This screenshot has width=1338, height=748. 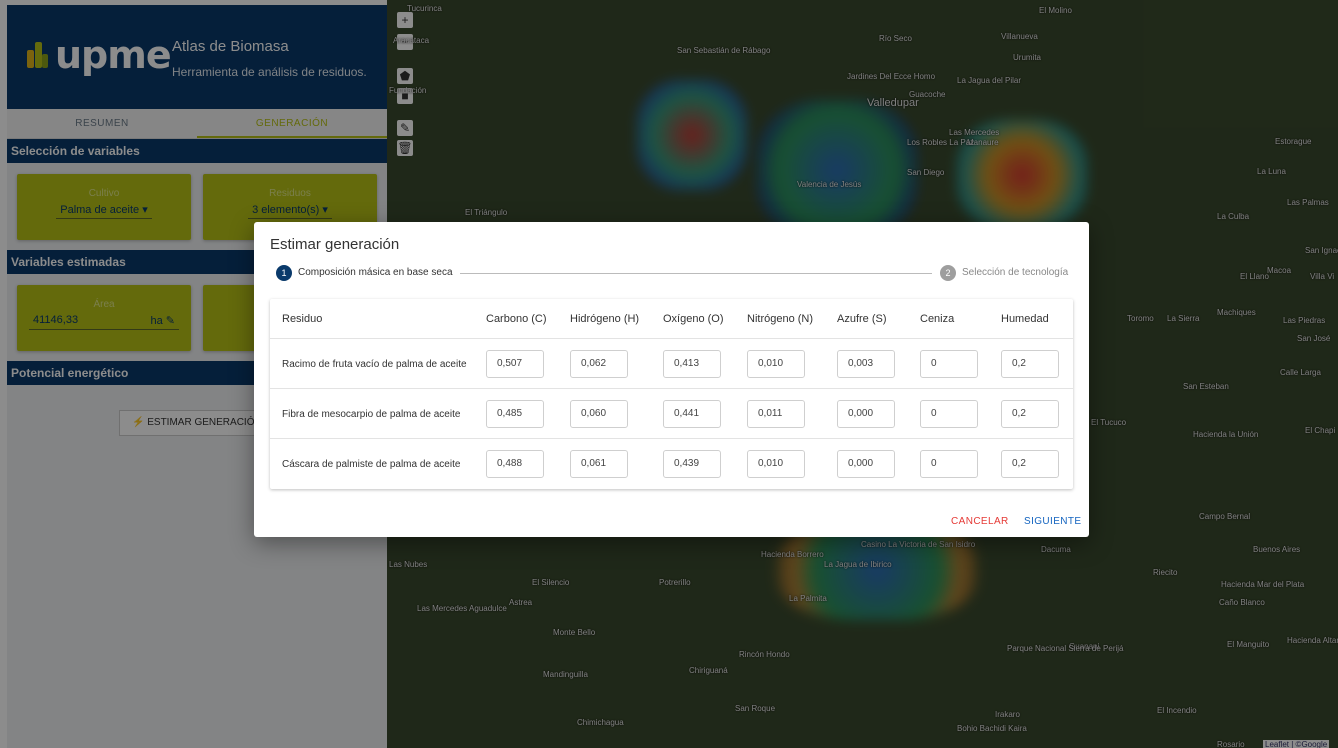 I want to click on stepper-connector, so click(x=696, y=273).